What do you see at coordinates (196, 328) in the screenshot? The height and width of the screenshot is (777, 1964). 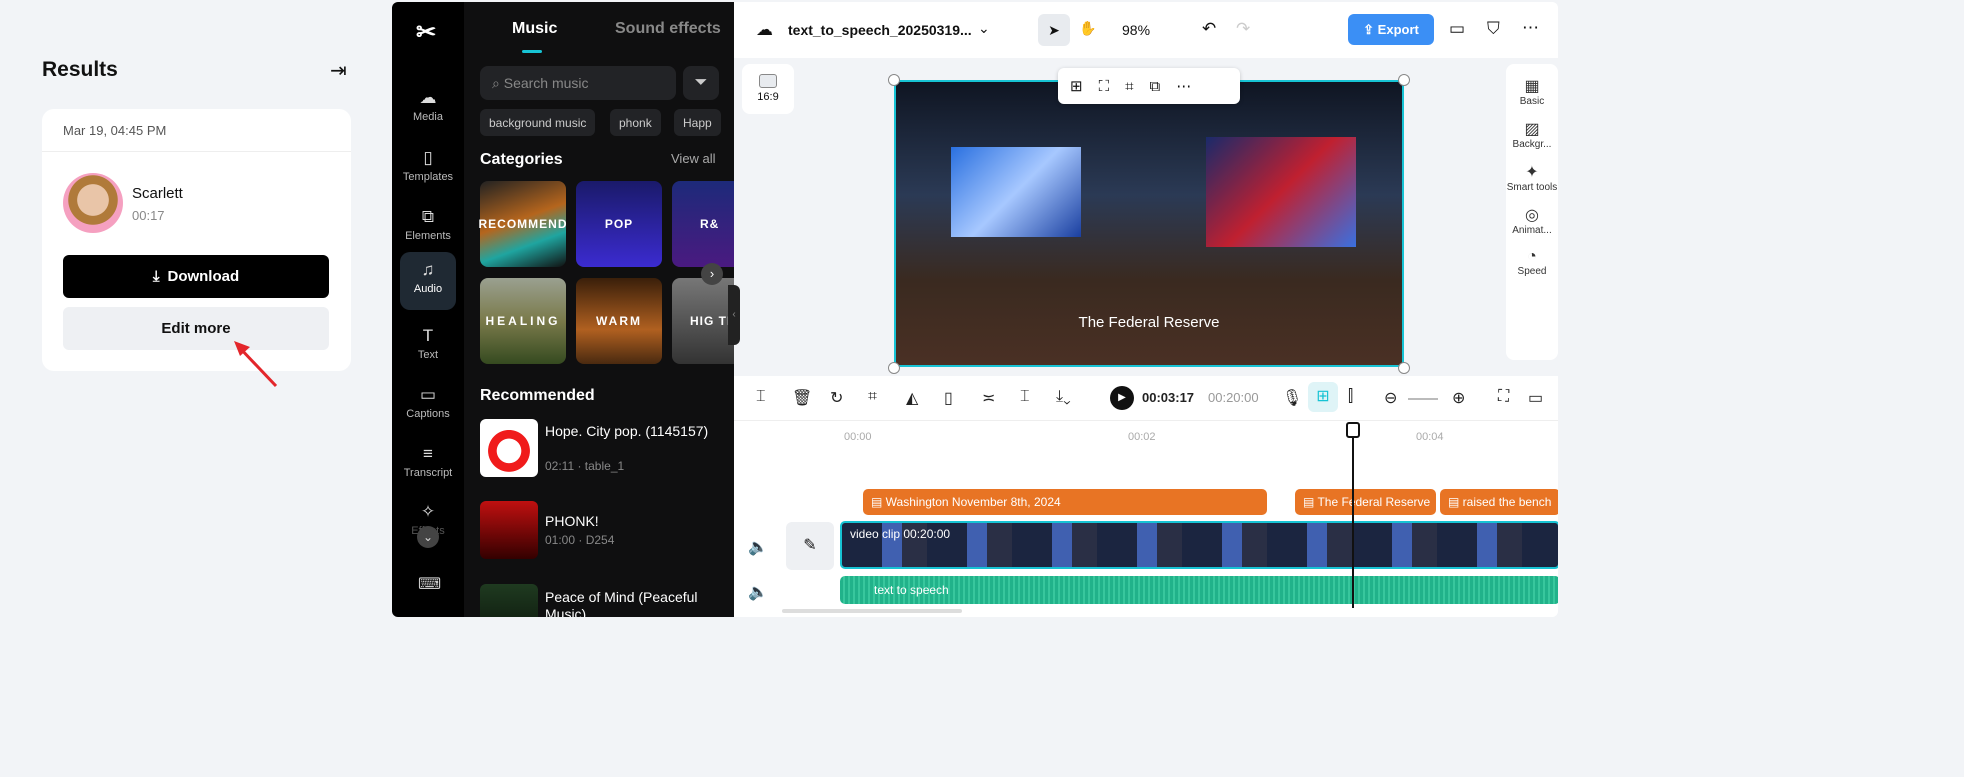 I see `edit-more-button: Edit more` at bounding box center [196, 328].